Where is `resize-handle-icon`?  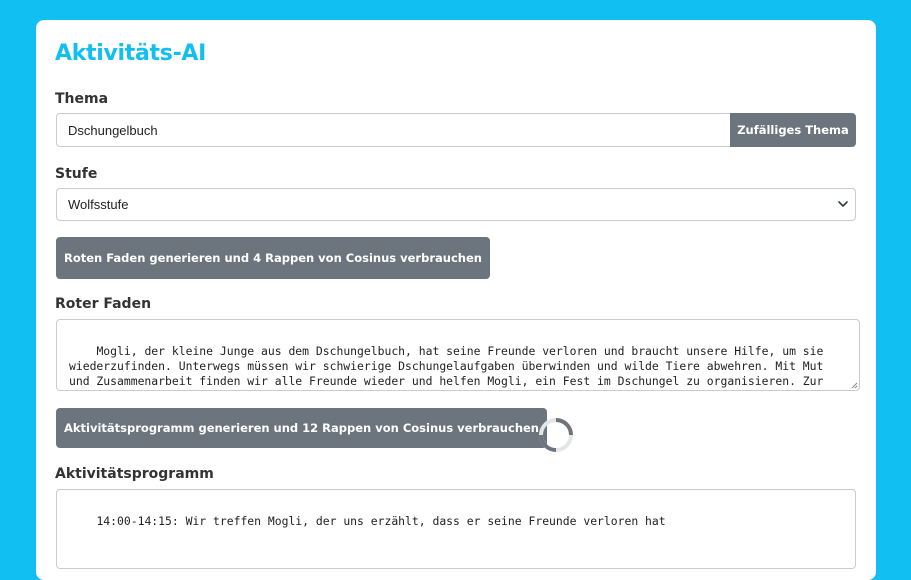
resize-handle-icon is located at coordinates (854, 385).